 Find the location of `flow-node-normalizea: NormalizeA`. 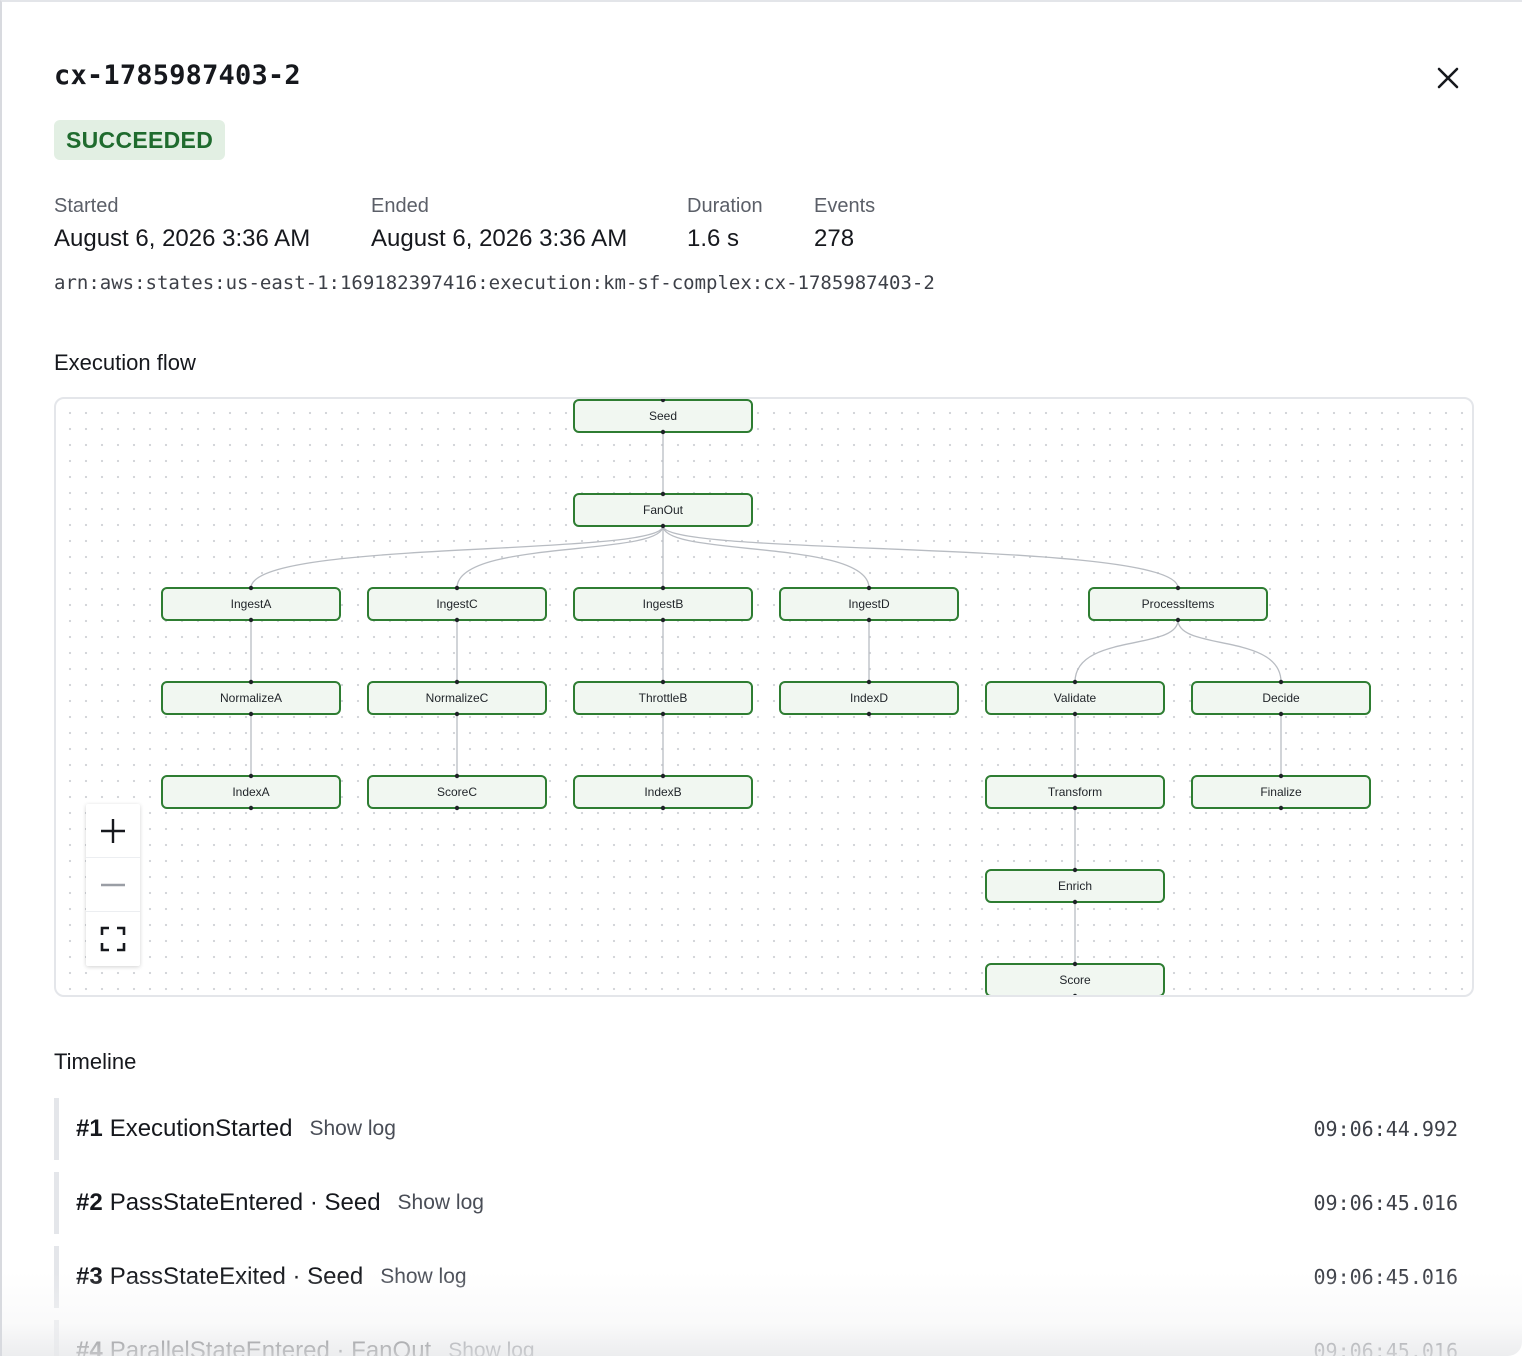

flow-node-normalizea: NormalizeA is located at coordinates (251, 698).